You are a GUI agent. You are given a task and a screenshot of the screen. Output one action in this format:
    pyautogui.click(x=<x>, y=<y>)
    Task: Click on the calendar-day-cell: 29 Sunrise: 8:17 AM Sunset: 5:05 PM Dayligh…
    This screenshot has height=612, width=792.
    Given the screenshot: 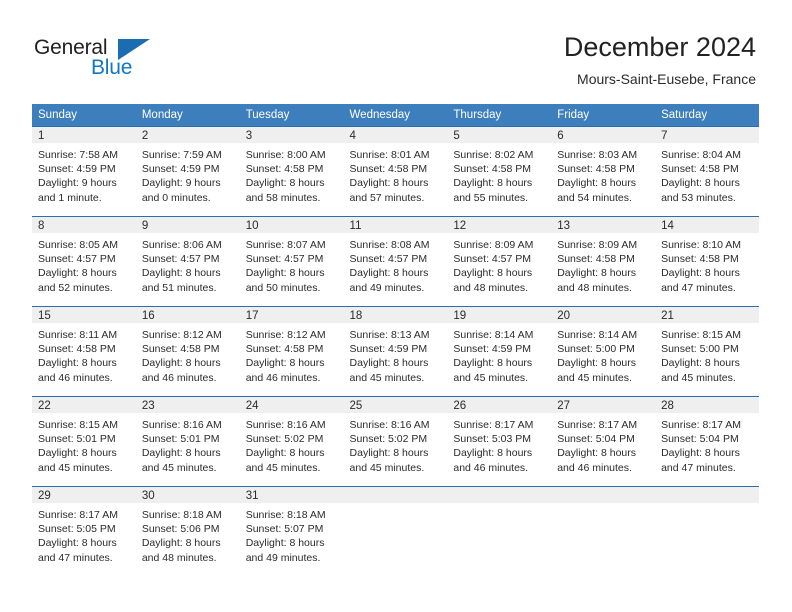 What is the action you would take?
    pyautogui.click(x=84, y=531)
    